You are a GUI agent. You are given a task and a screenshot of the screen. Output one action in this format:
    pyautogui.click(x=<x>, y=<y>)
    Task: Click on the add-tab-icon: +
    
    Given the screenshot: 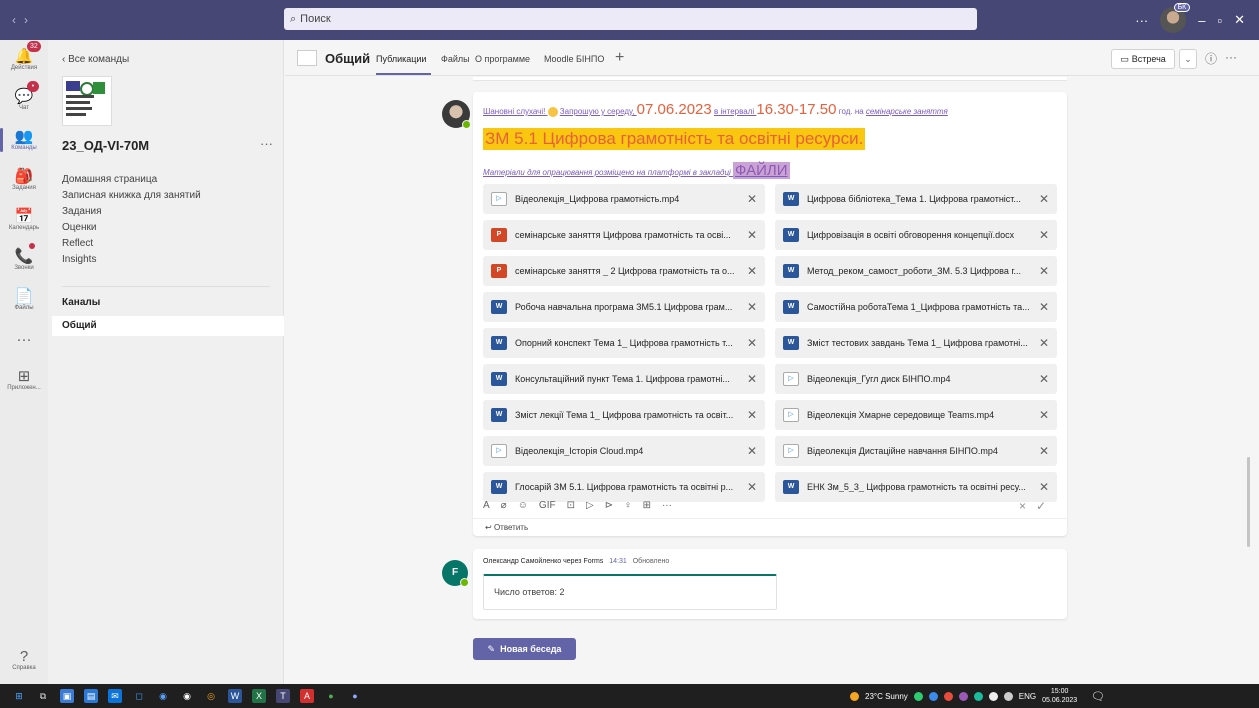 What is the action you would take?
    pyautogui.click(x=619, y=58)
    